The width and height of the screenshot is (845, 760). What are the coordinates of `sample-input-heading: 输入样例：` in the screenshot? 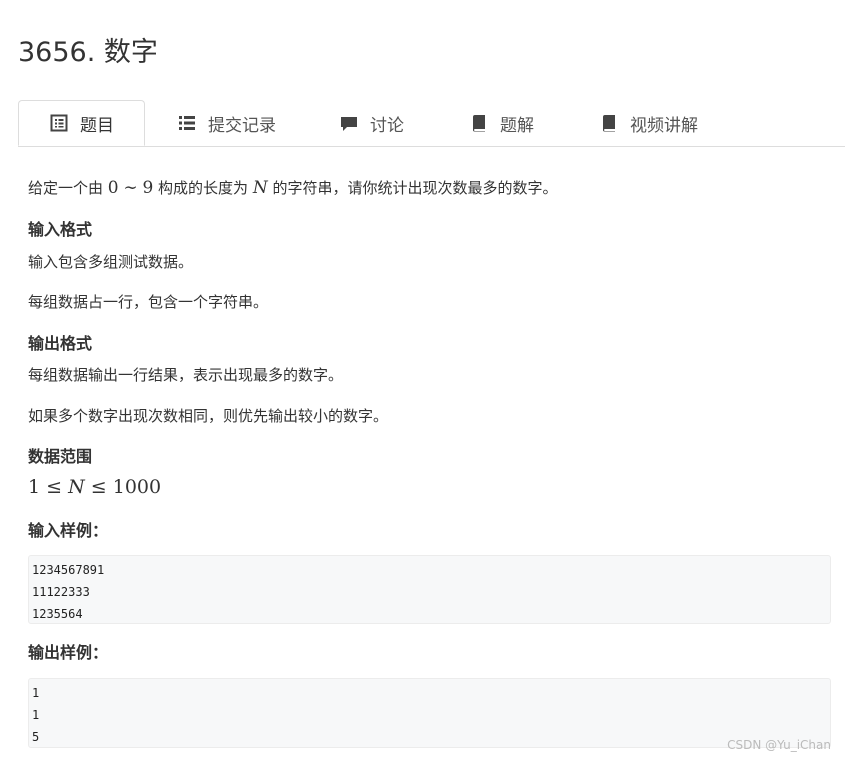 It's located at (68, 530).